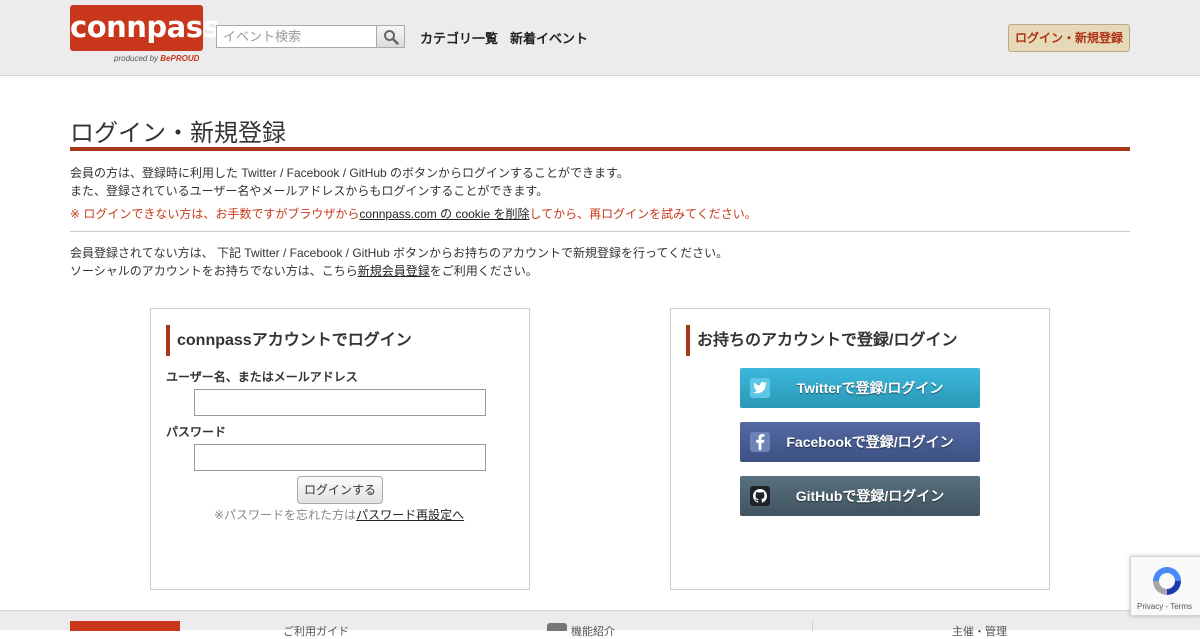  What do you see at coordinates (600, 149) in the screenshot?
I see `title-divider` at bounding box center [600, 149].